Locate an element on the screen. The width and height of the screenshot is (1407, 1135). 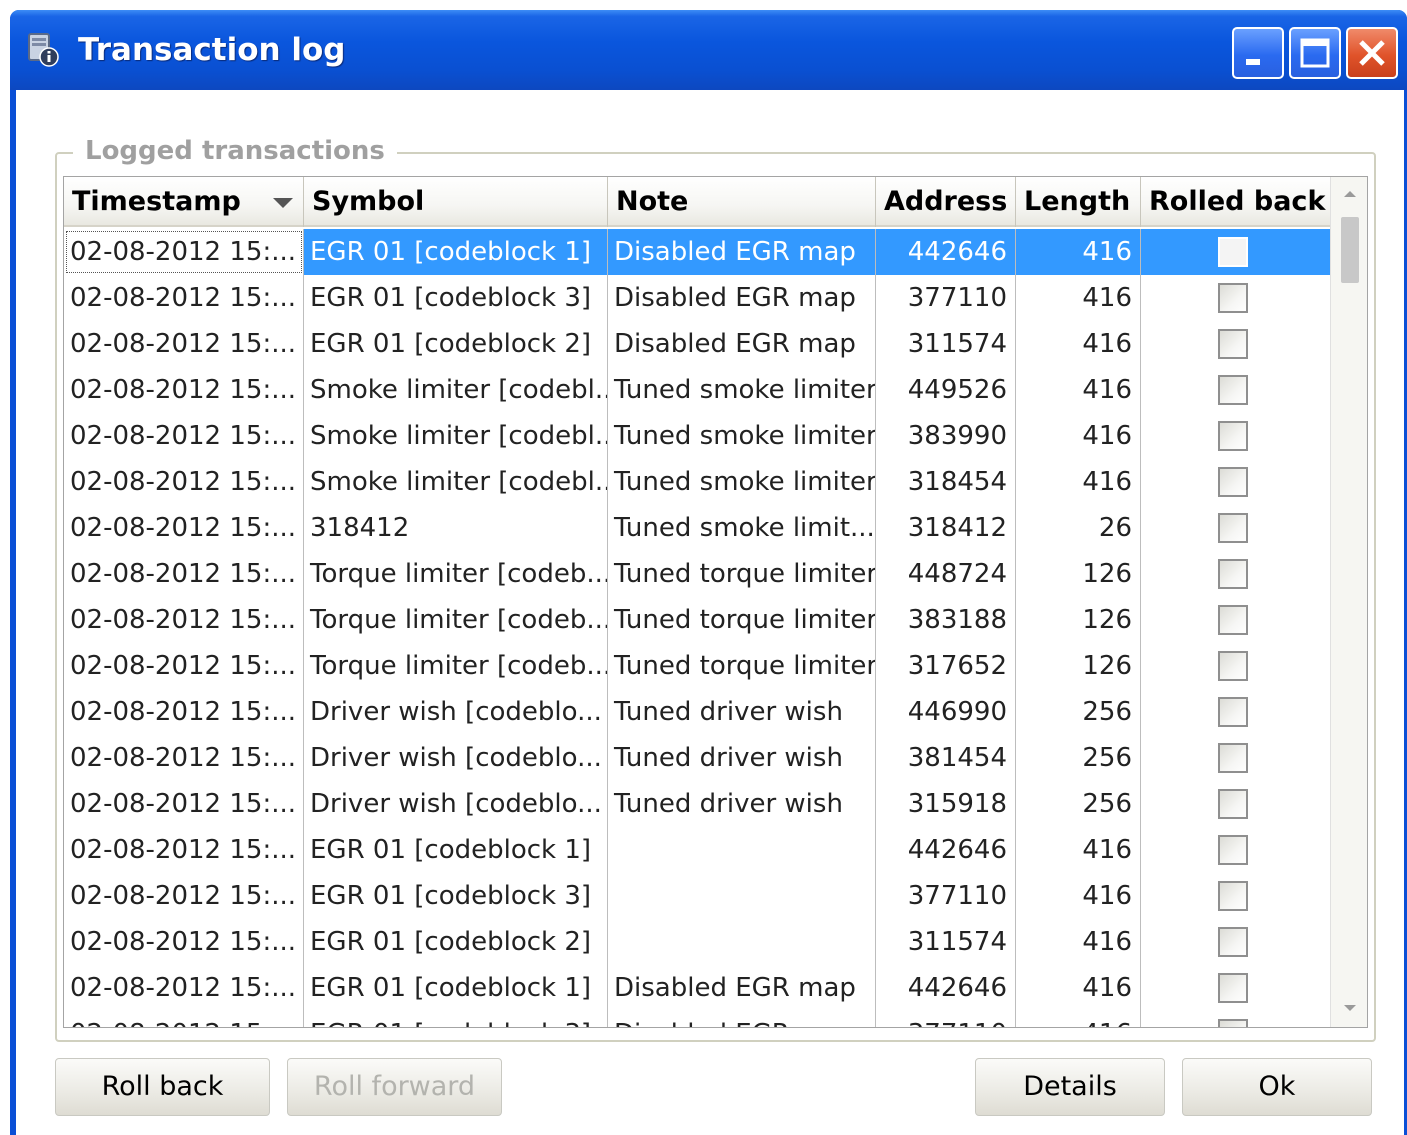
ok-button: Ok is located at coordinates (1277, 1087).